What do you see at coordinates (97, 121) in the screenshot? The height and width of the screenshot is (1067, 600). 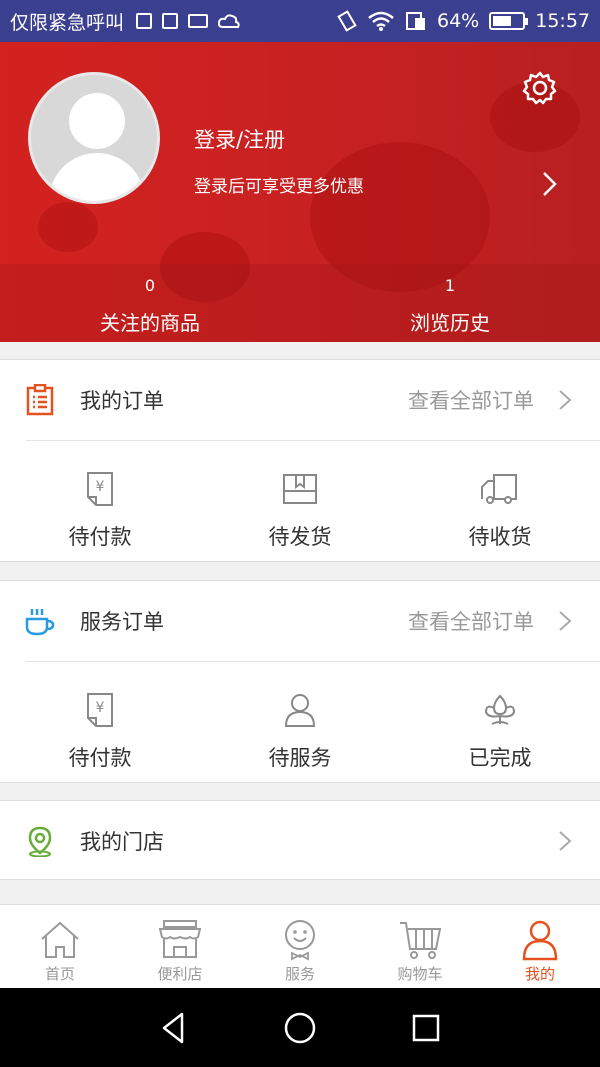 I see `avatar-head` at bounding box center [97, 121].